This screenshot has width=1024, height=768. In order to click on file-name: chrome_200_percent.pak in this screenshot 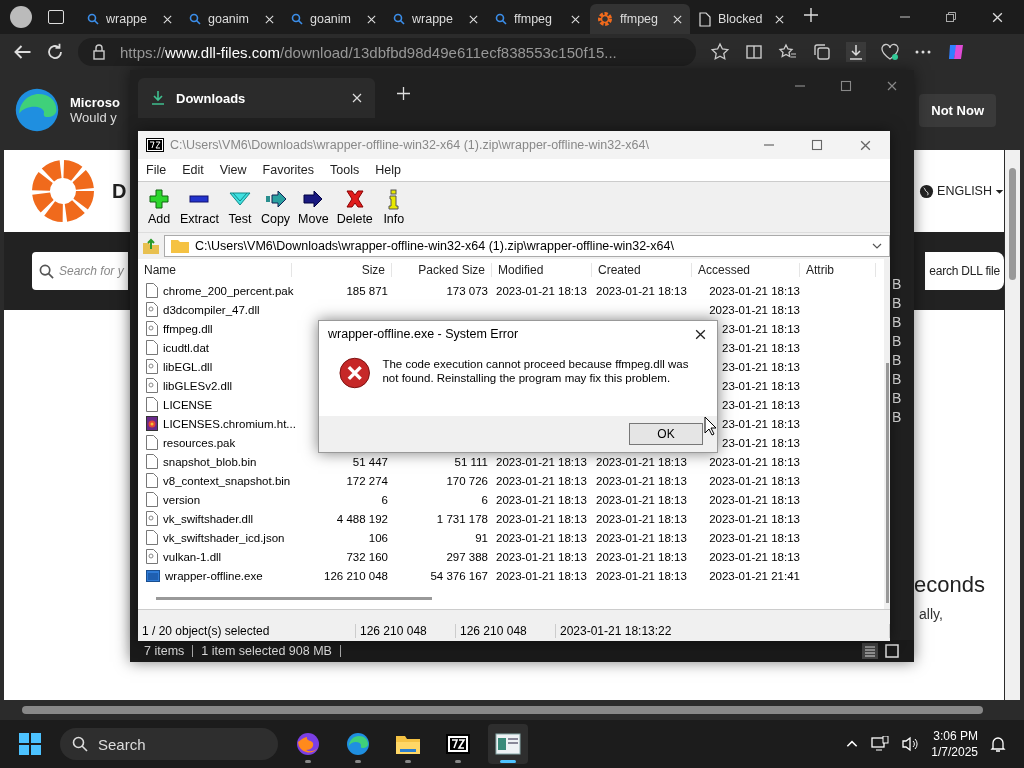, I will do `click(215, 290)`.